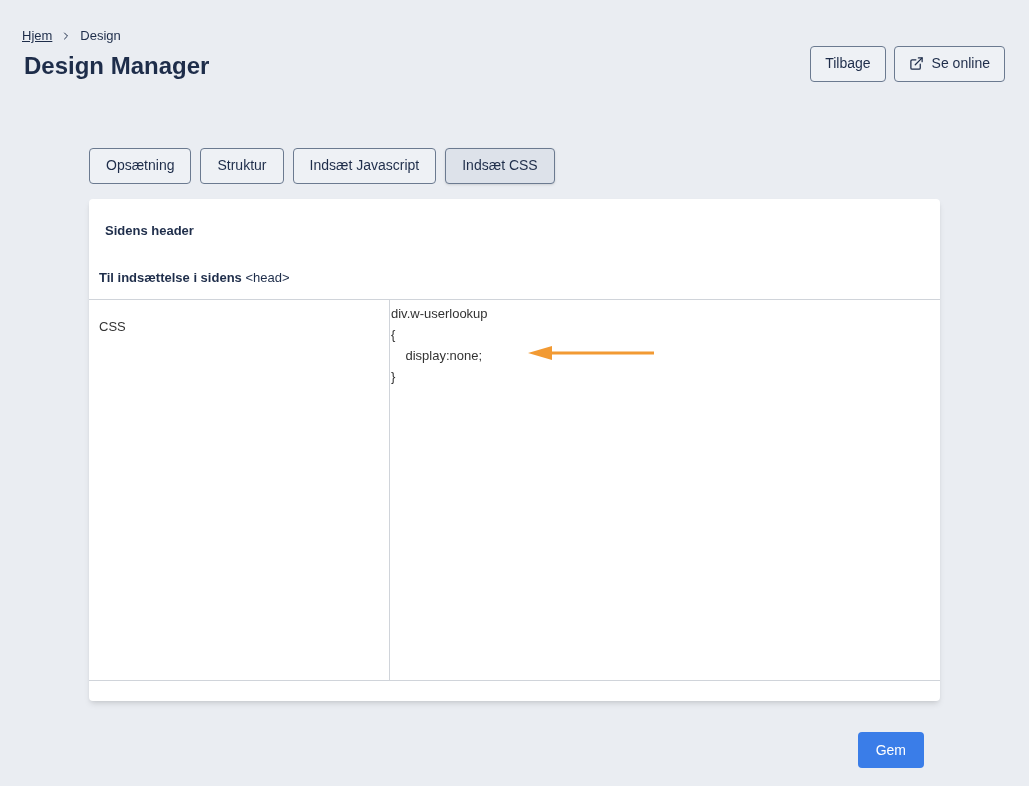 Image resolution: width=1029 pixels, height=786 pixels. What do you see at coordinates (393, 335) in the screenshot?
I see `code-line: {` at bounding box center [393, 335].